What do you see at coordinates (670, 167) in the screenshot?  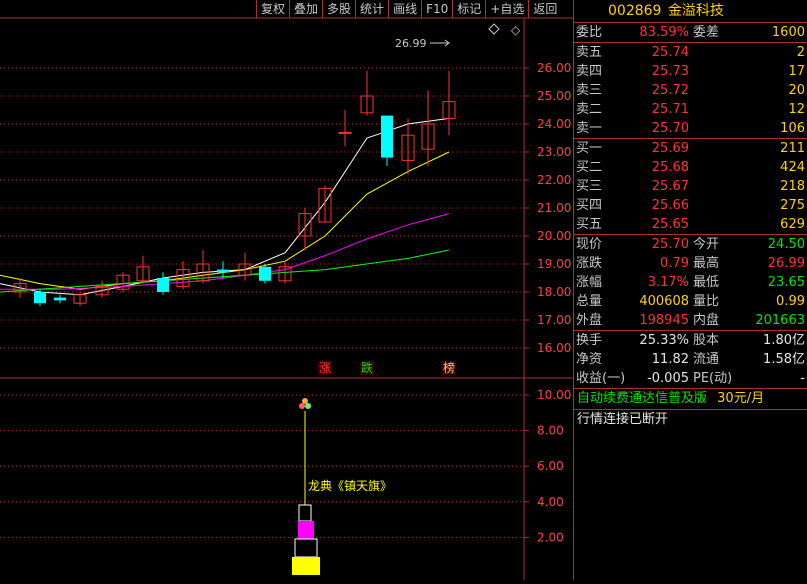 I see `bids-price: 25.68` at bounding box center [670, 167].